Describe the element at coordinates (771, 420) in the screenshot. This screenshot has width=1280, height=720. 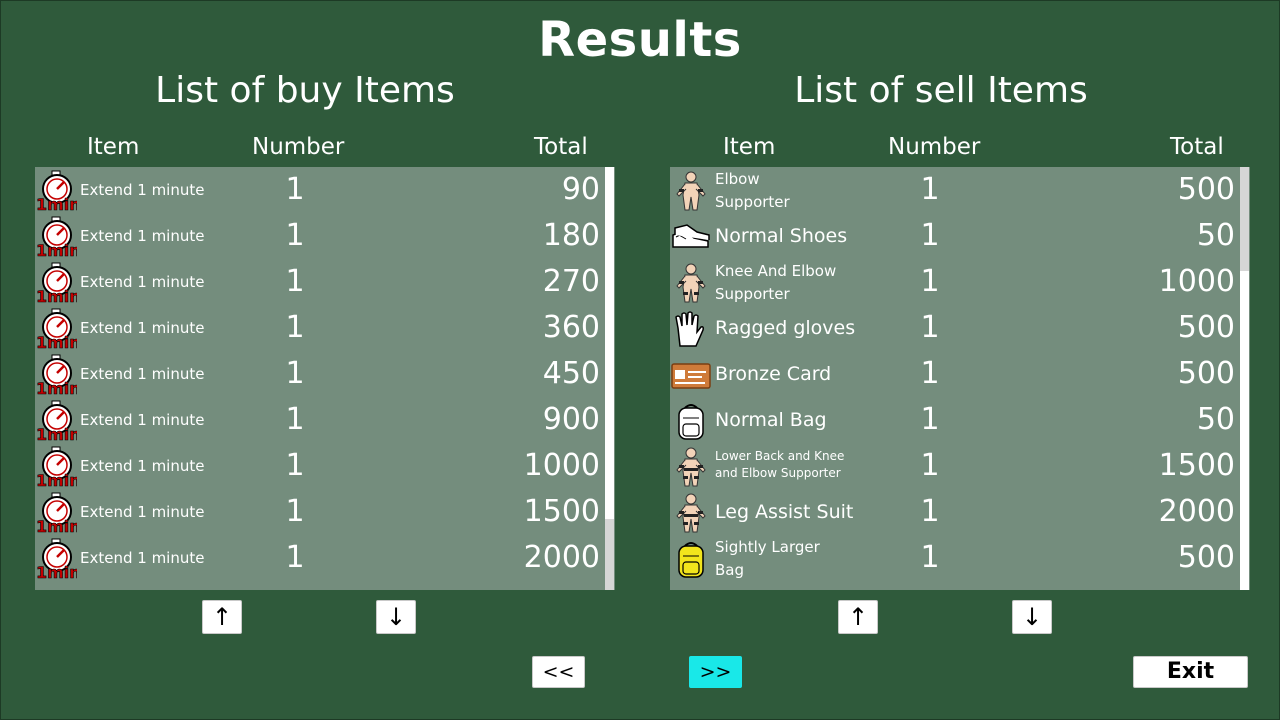
I see `item-name: Normal Bag` at that location.